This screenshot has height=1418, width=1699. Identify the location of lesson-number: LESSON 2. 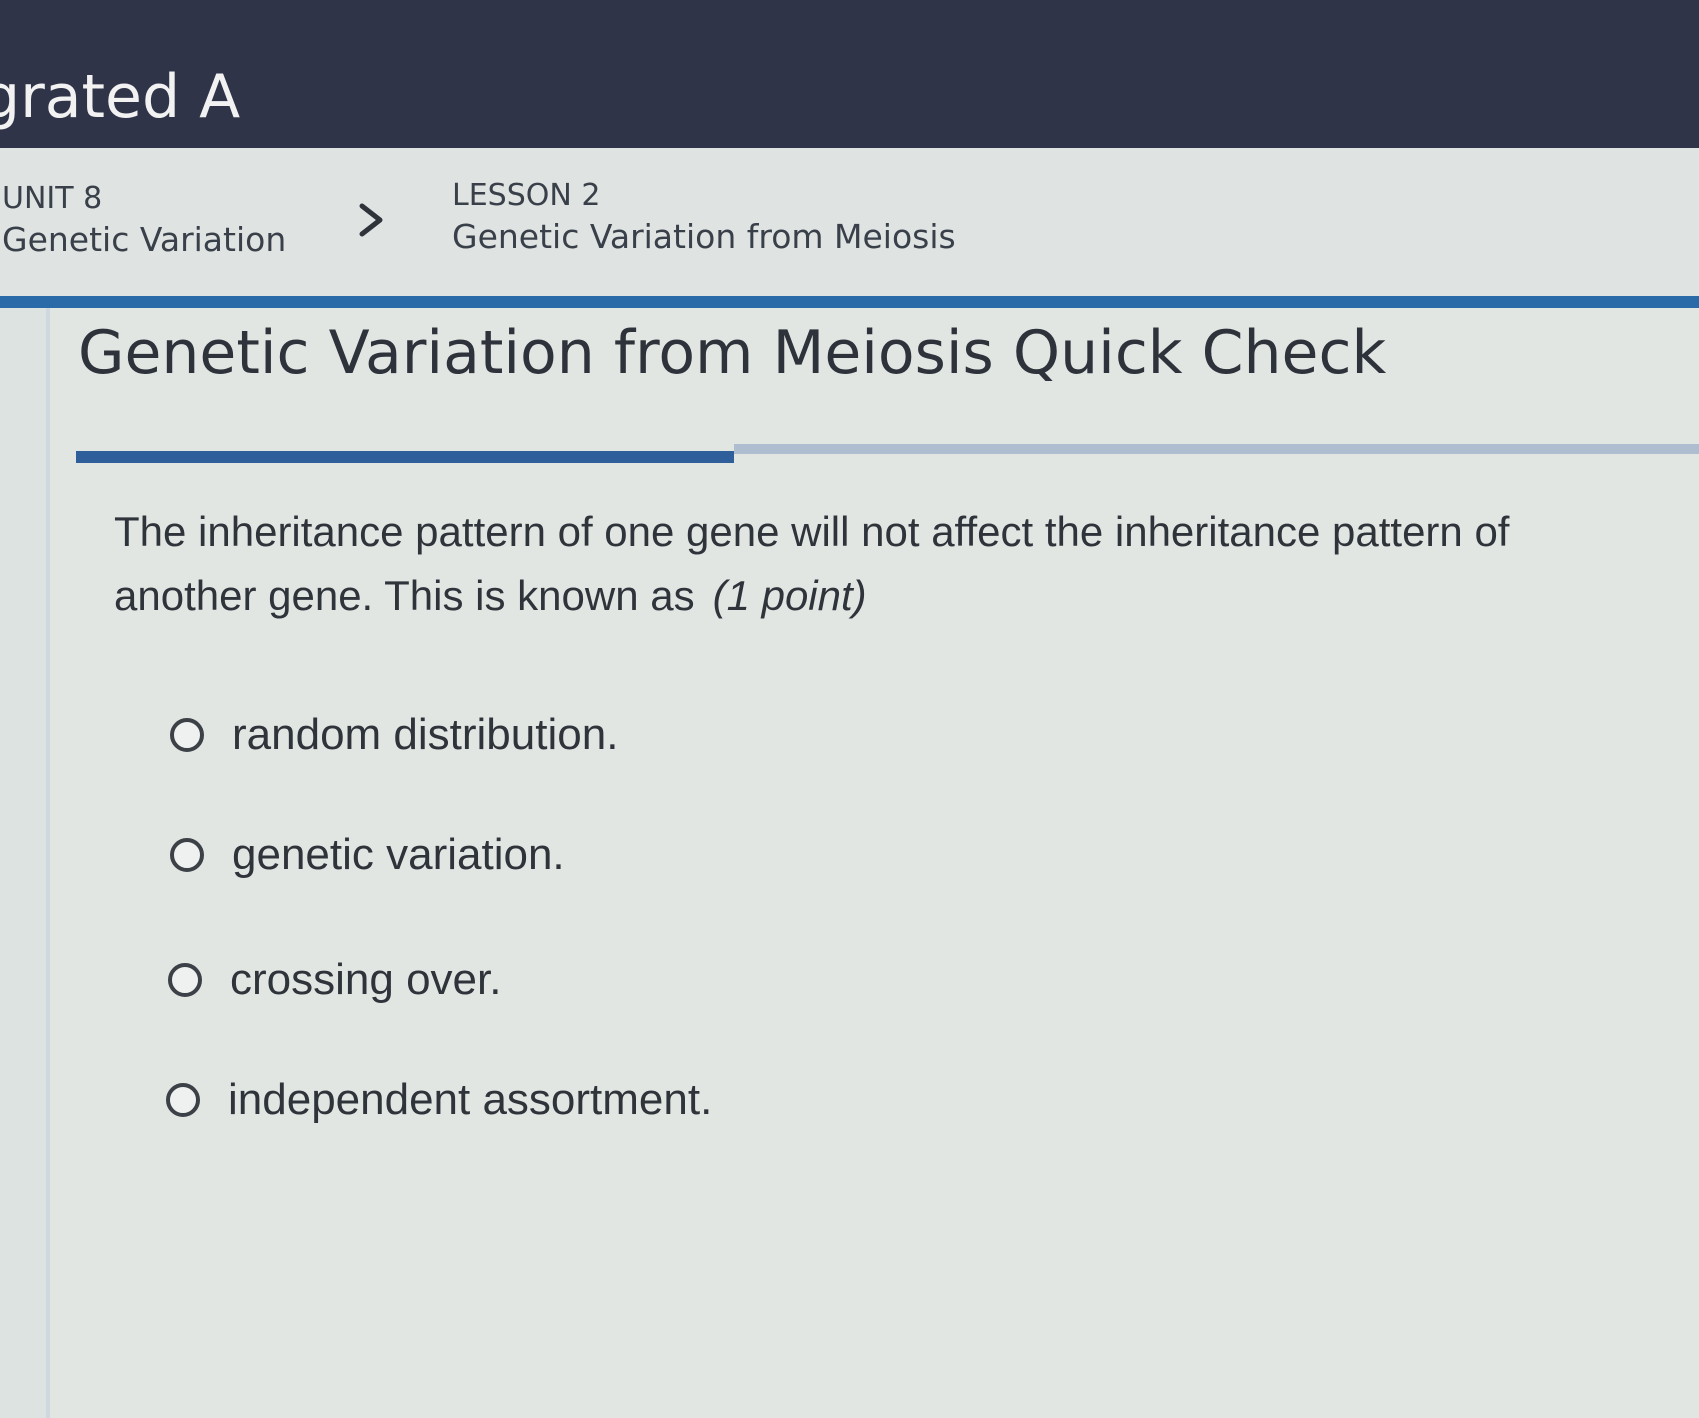
(526, 195).